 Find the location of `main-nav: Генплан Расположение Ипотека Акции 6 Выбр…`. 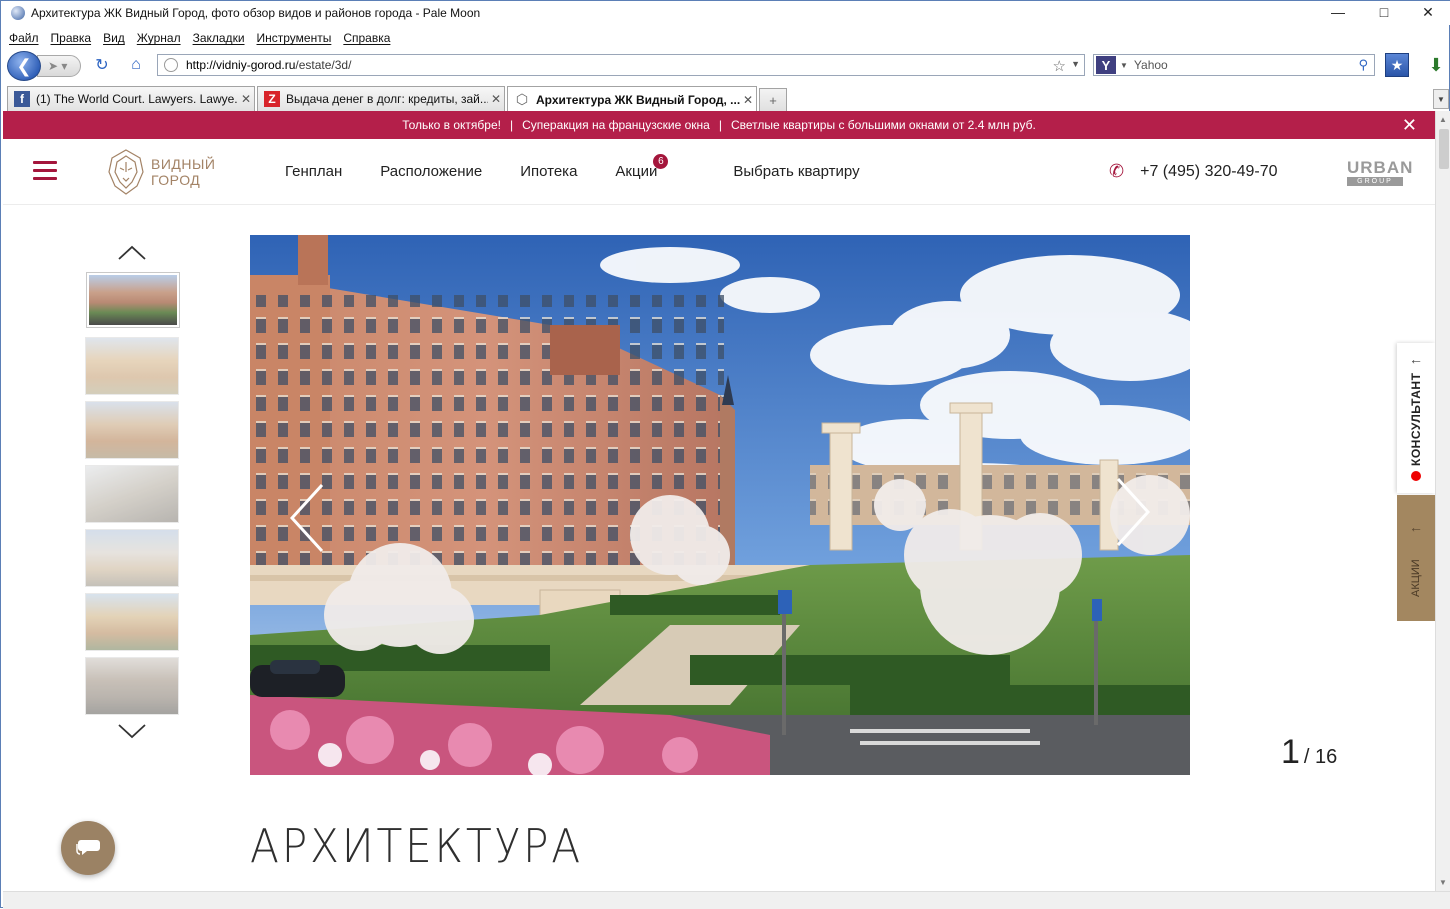

main-nav: Генплан Расположение Ипотека Акции 6 Выбр… is located at coordinates (591, 167).